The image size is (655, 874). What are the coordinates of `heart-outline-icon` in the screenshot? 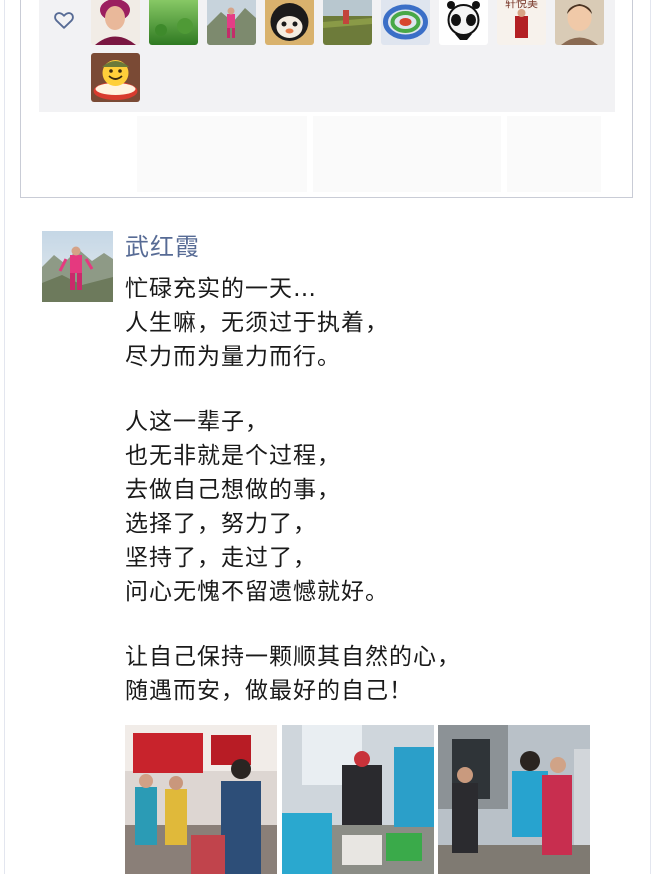 It's located at (64, 20).